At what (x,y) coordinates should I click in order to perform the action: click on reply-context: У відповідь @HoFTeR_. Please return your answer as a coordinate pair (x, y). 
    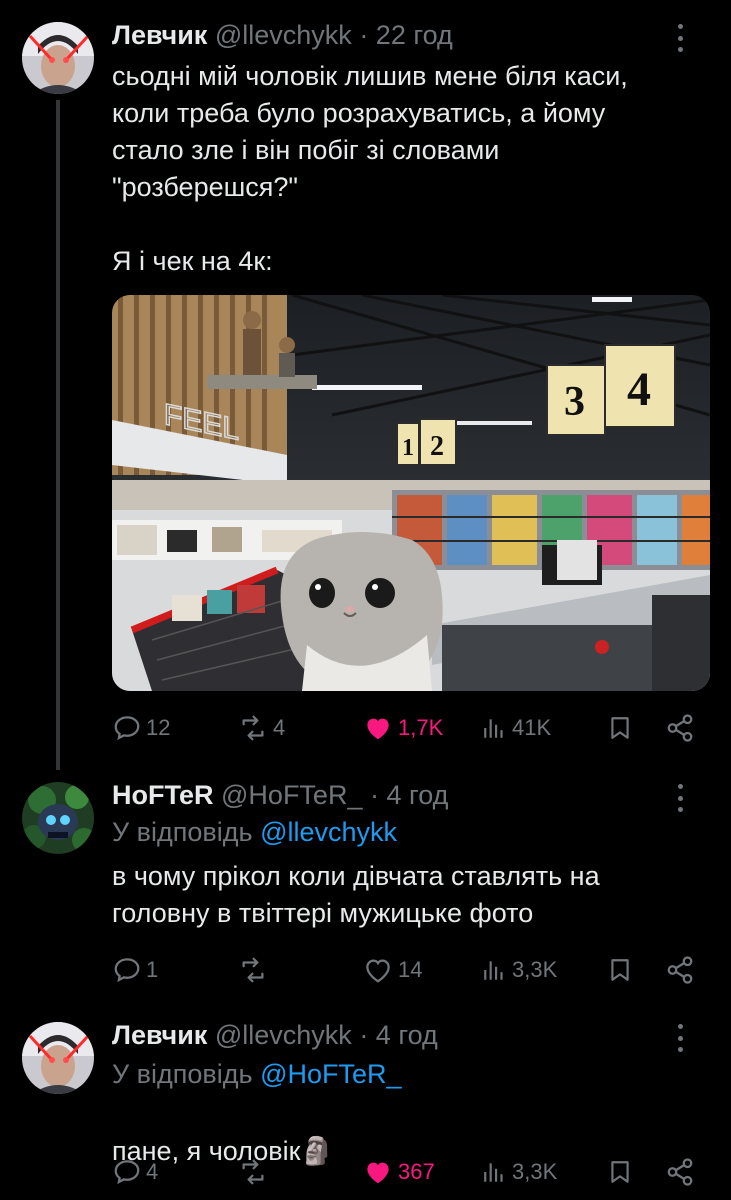
    Looking at the image, I should click on (410, 1074).